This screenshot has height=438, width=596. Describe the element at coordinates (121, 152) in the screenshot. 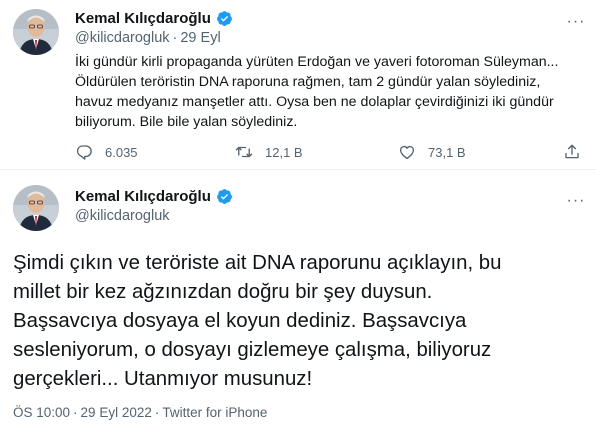

I see `reply-count: 6.035` at that location.